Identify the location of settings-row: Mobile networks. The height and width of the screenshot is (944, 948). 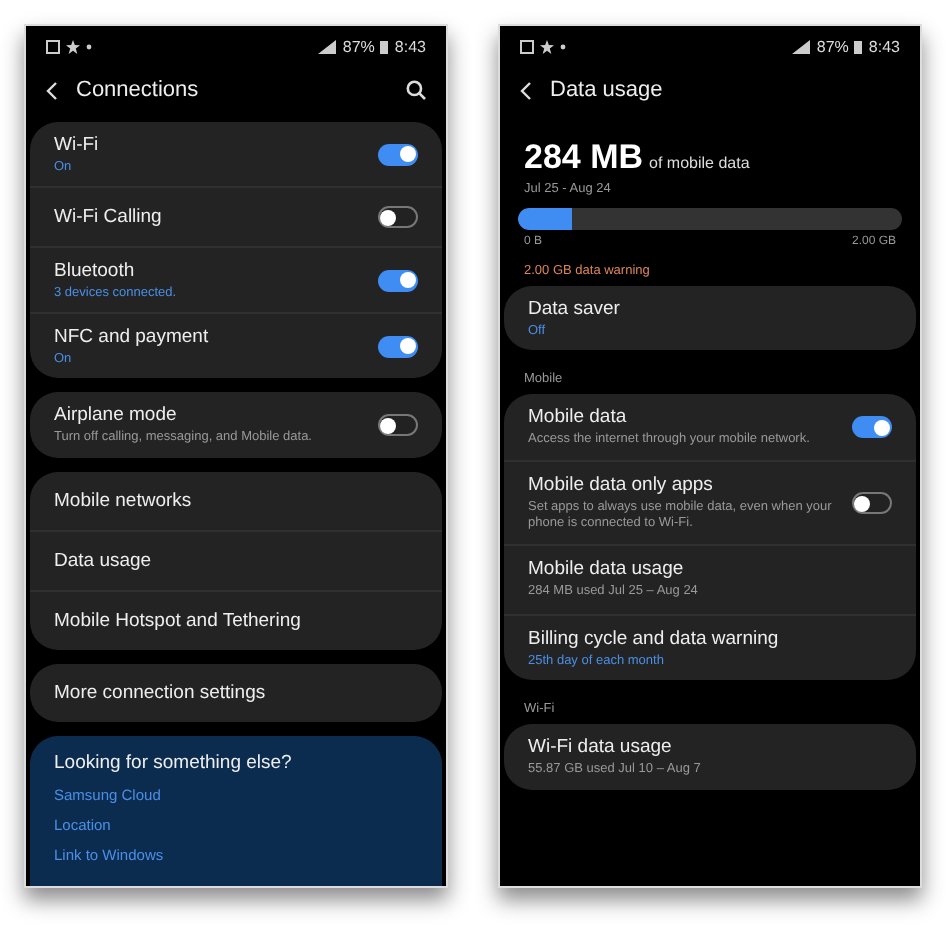
(236, 501).